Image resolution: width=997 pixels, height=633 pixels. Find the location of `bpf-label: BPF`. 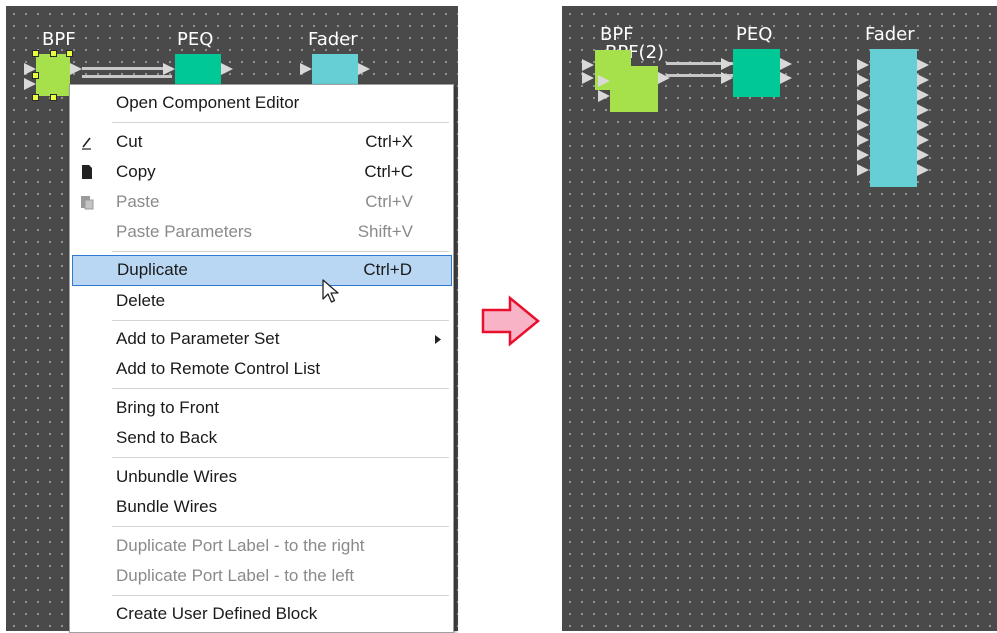

bpf-label: BPF is located at coordinates (59, 39).